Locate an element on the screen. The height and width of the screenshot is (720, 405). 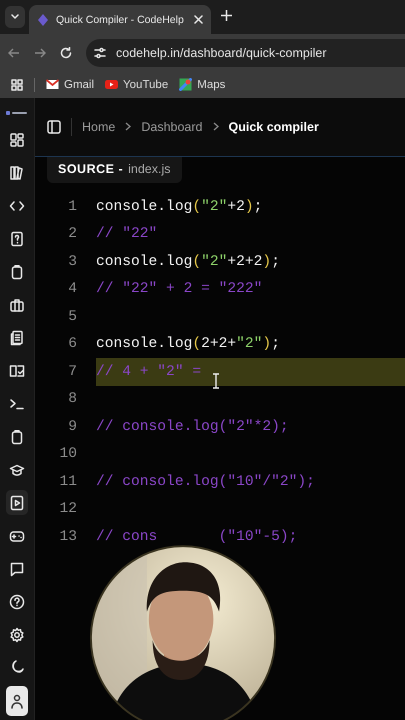
bookmark: Gmail is located at coordinates (70, 84).